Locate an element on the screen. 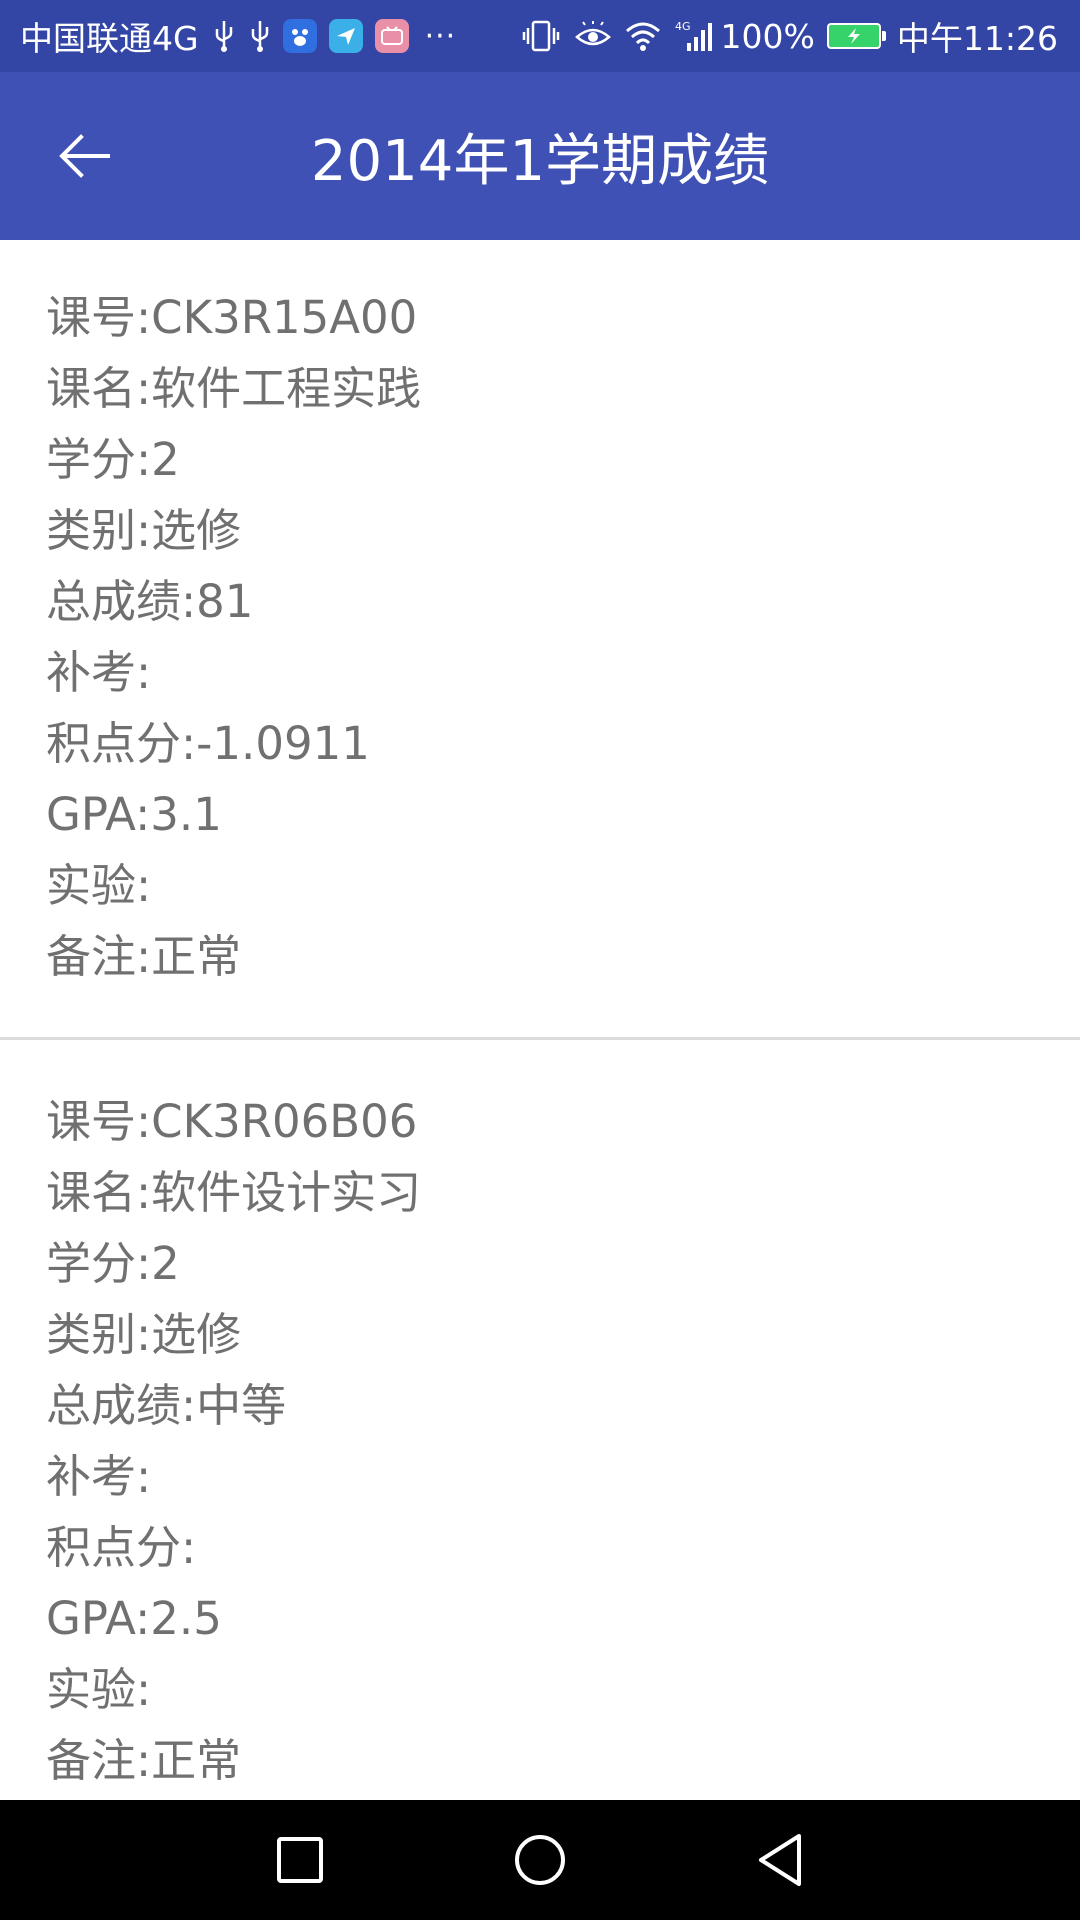 The width and height of the screenshot is (1080, 1920). map-app-icon is located at coordinates (345, 36).